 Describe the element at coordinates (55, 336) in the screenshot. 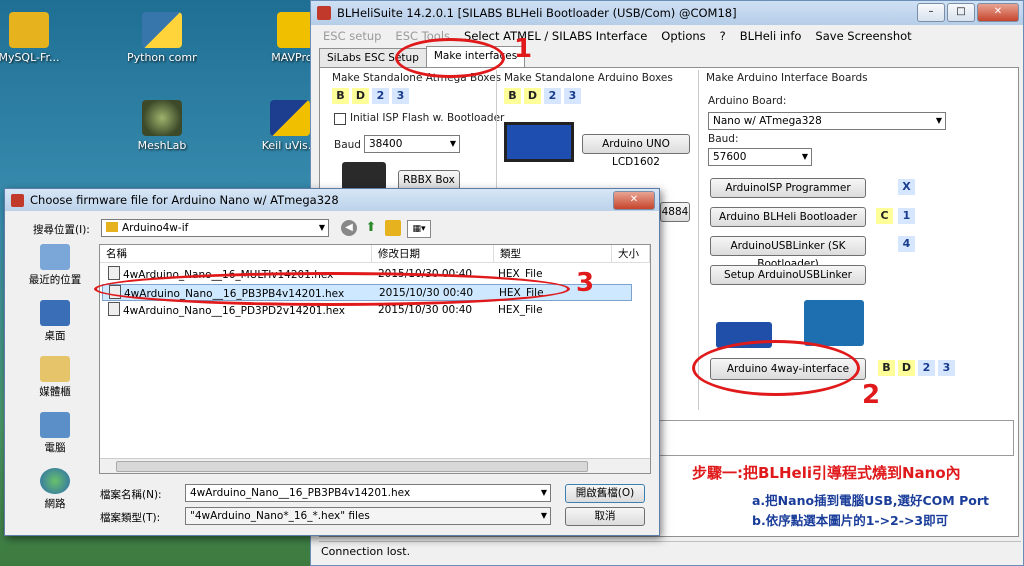

I see `place-label: 桌面` at that location.